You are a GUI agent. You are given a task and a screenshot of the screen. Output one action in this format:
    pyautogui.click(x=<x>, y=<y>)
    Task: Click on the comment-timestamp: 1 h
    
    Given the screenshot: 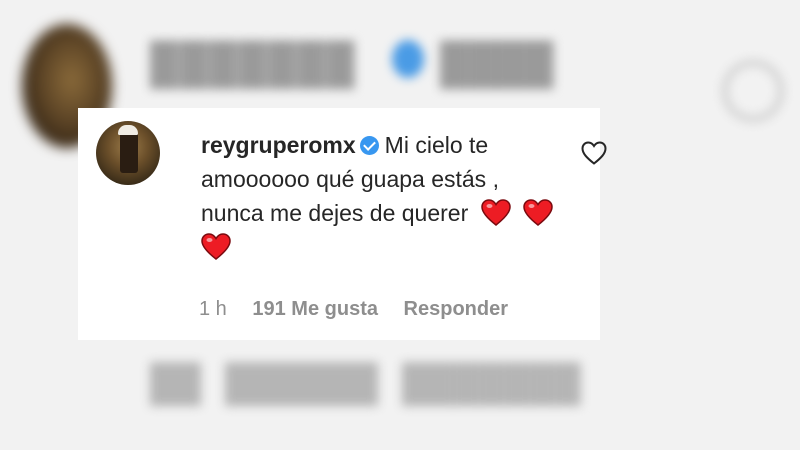 What is the action you would take?
    pyautogui.click(x=213, y=309)
    